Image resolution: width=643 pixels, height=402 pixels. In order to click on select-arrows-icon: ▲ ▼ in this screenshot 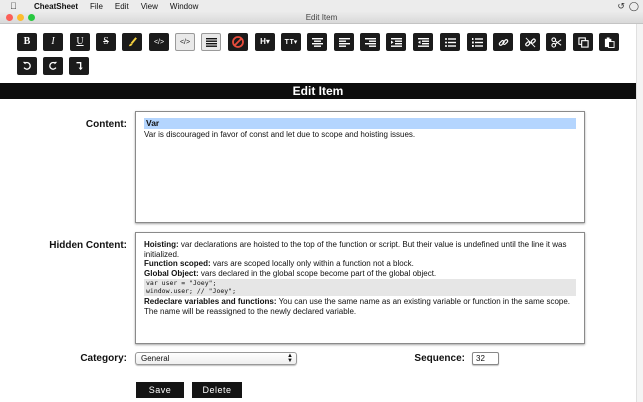, I will do `click(290, 358)`.